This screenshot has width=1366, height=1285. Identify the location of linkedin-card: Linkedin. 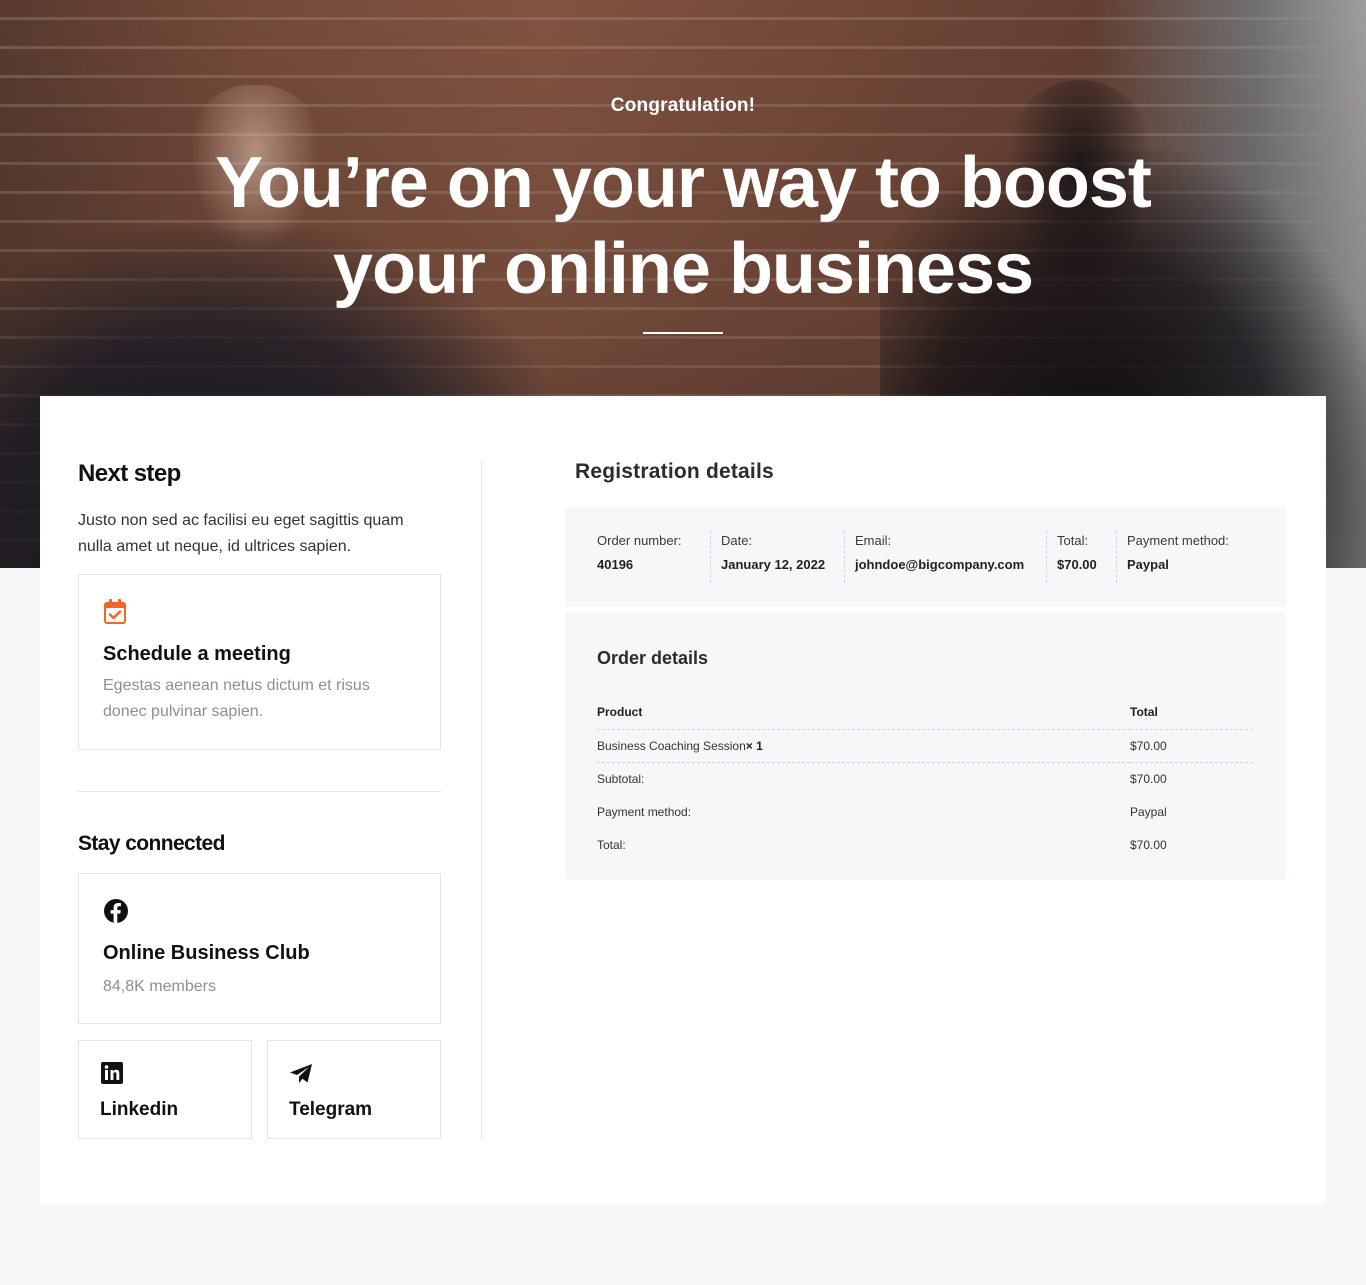
(165, 1089).